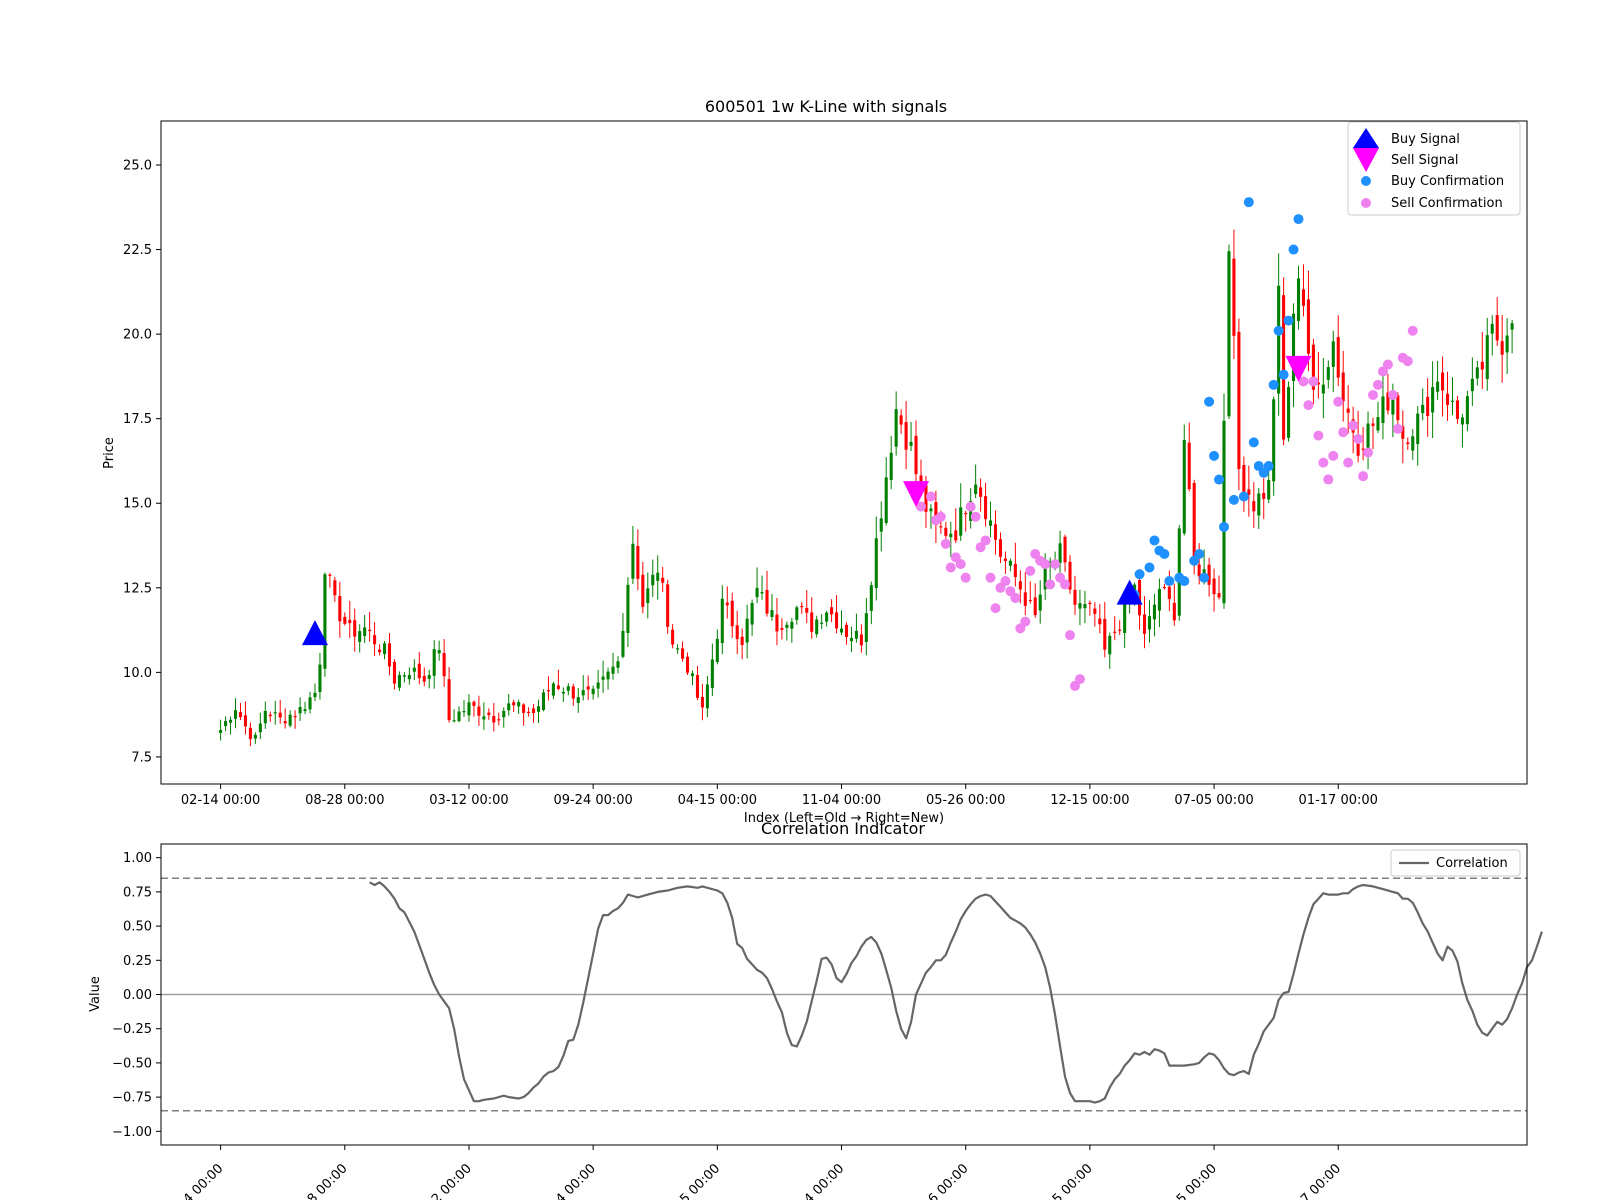 This screenshot has height=1204, width=1600. What do you see at coordinates (344, 800) in the screenshot?
I see `kline-xtick-label: 08-28 00:00` at bounding box center [344, 800].